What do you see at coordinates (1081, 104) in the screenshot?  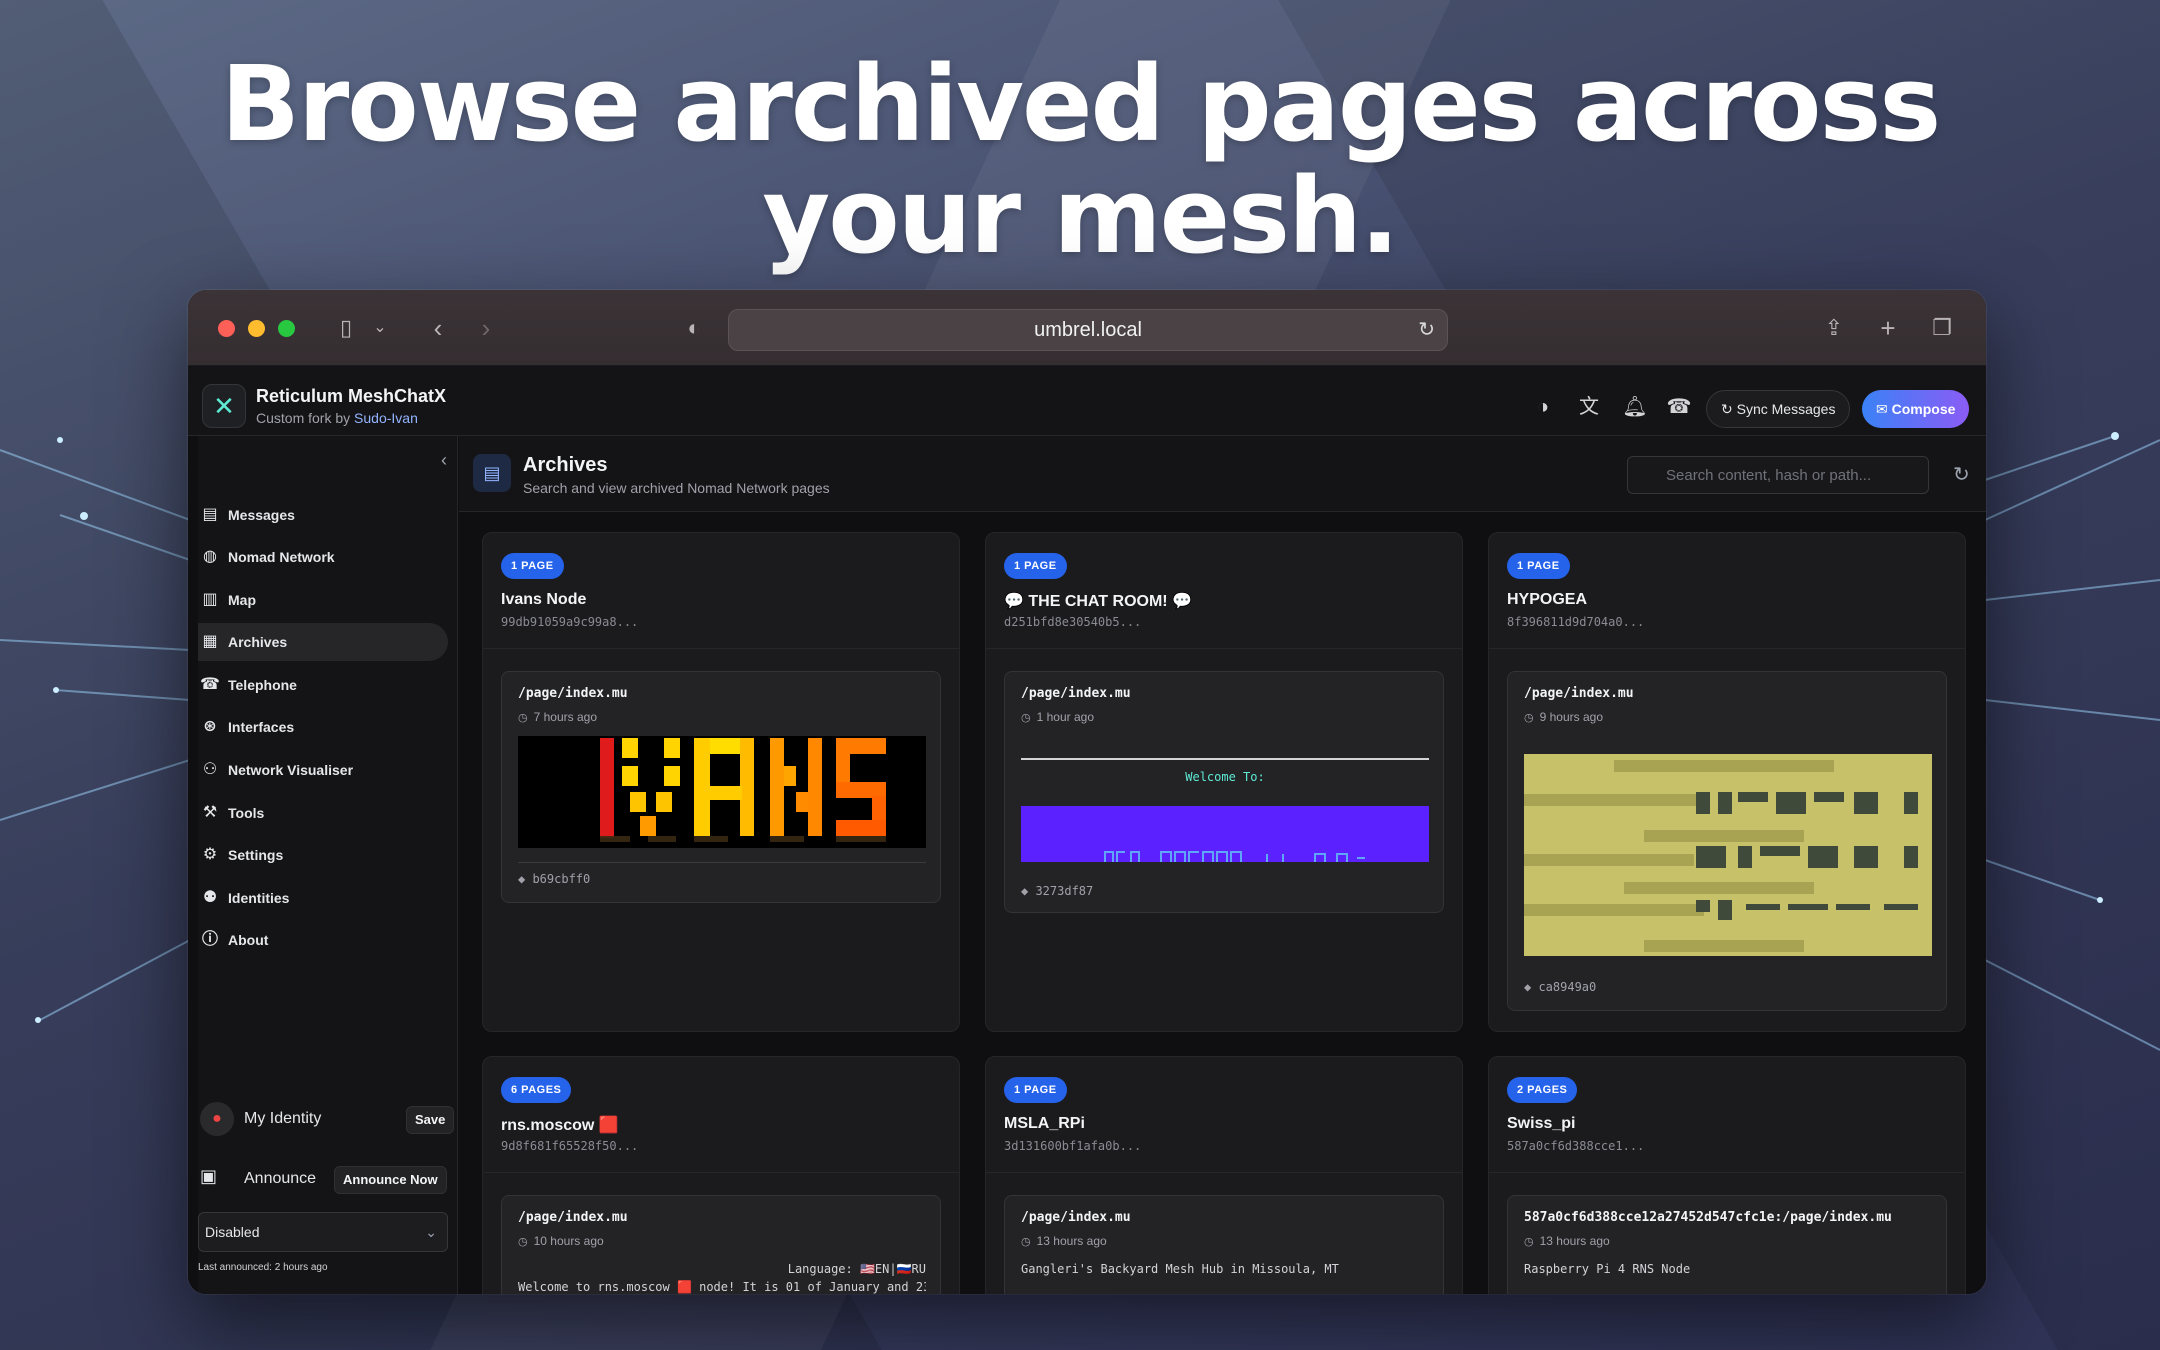 I see `headline-line-1: Browse archived pages across` at bounding box center [1081, 104].